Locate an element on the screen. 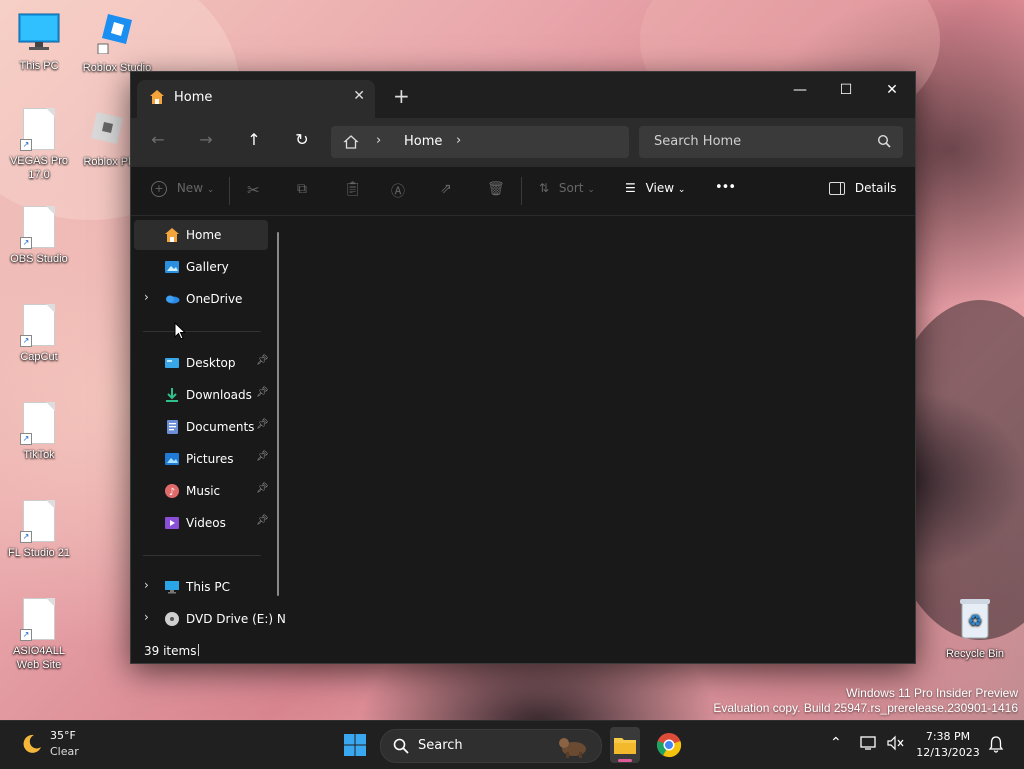 This screenshot has height=769, width=1024. sidebar-item-label: OneDrive is located at coordinates (214, 299).